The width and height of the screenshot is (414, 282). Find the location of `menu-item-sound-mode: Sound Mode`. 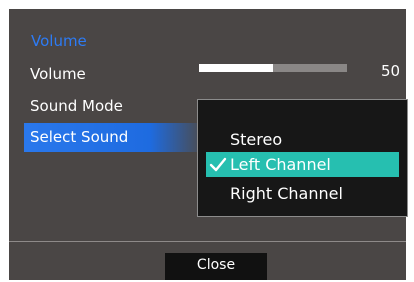

menu-item-sound-mode: Sound Mode is located at coordinates (76, 106).